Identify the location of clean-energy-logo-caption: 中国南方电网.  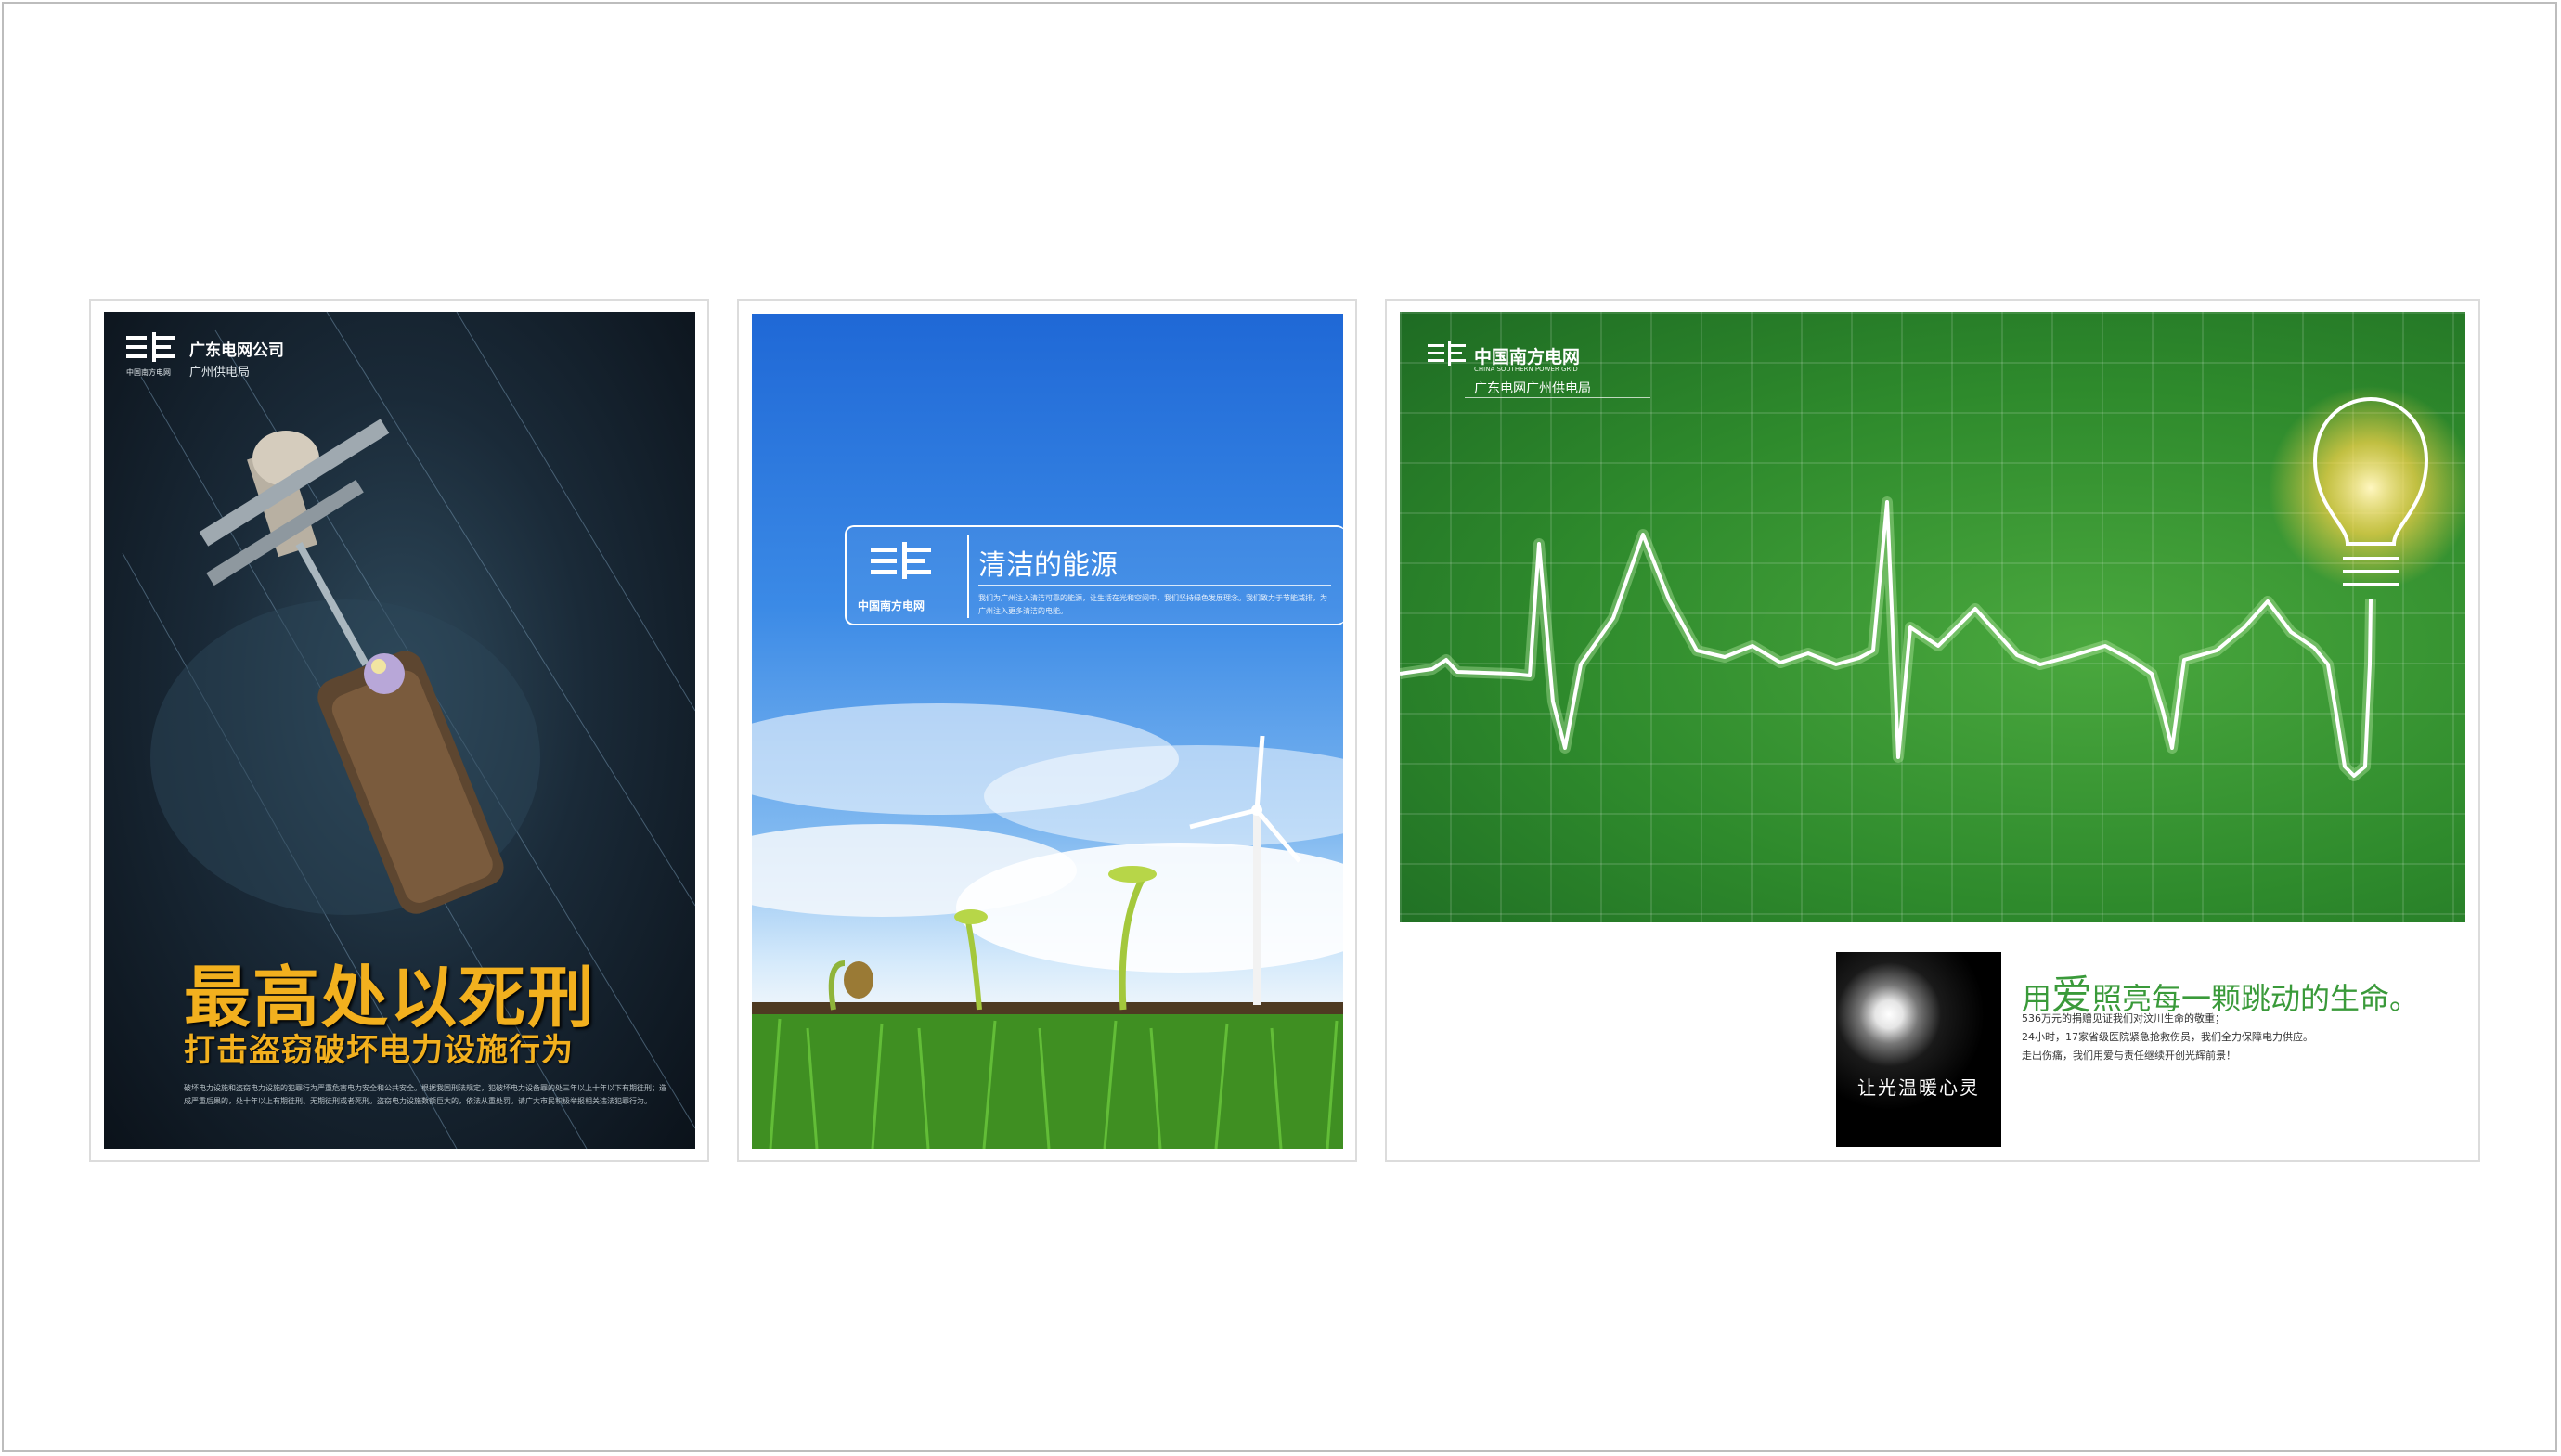
(891, 605).